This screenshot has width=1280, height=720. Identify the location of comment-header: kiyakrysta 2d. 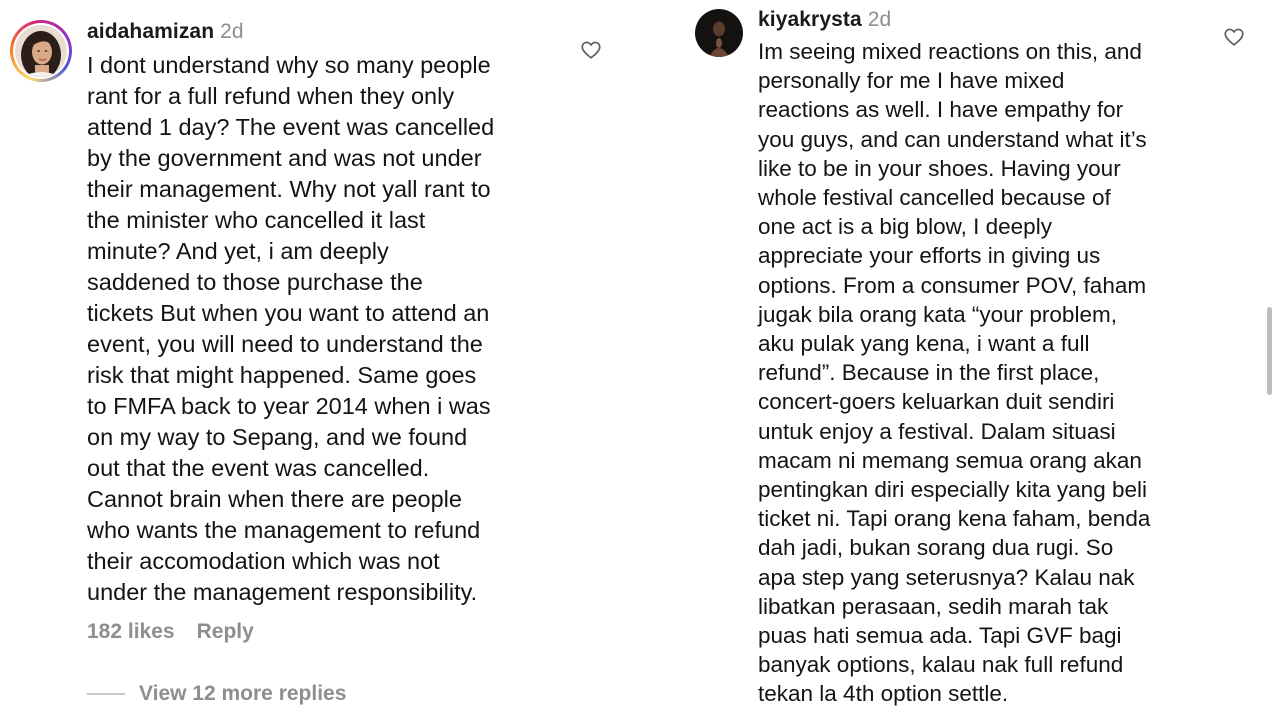
(980, 20).